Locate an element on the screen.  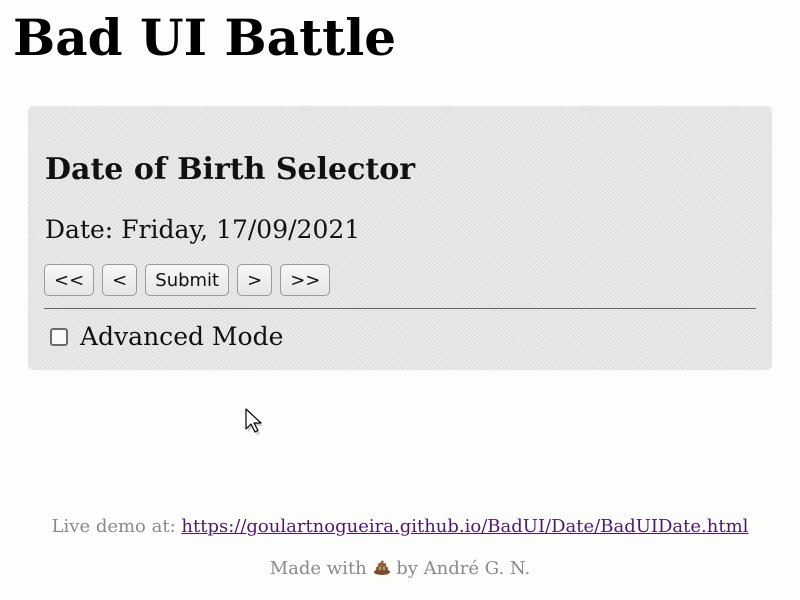
made-with-prefix: Made with is located at coordinates (318, 568).